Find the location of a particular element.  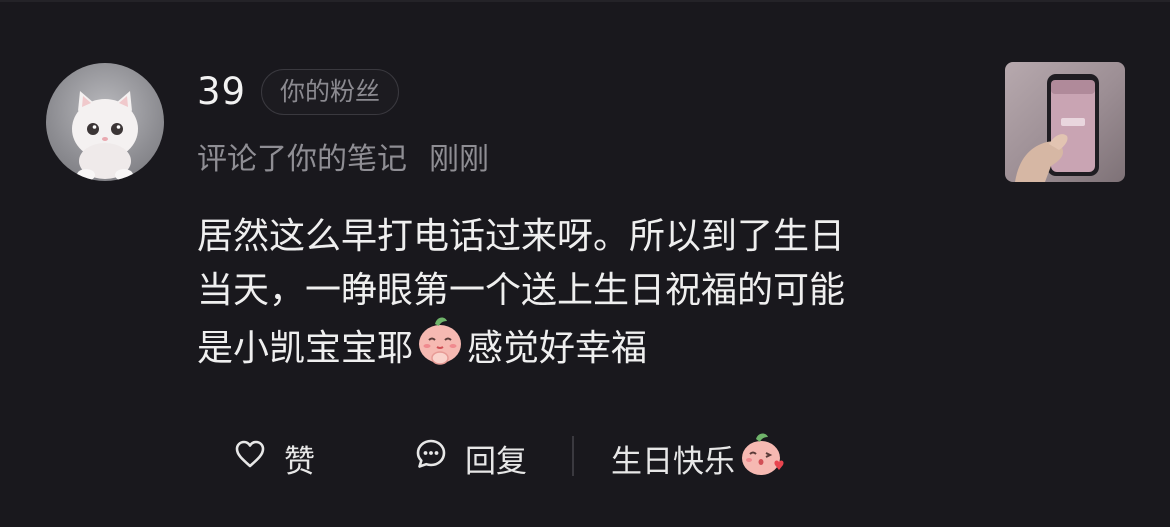

peach-kiss-emoji-icon is located at coordinates (761, 458).